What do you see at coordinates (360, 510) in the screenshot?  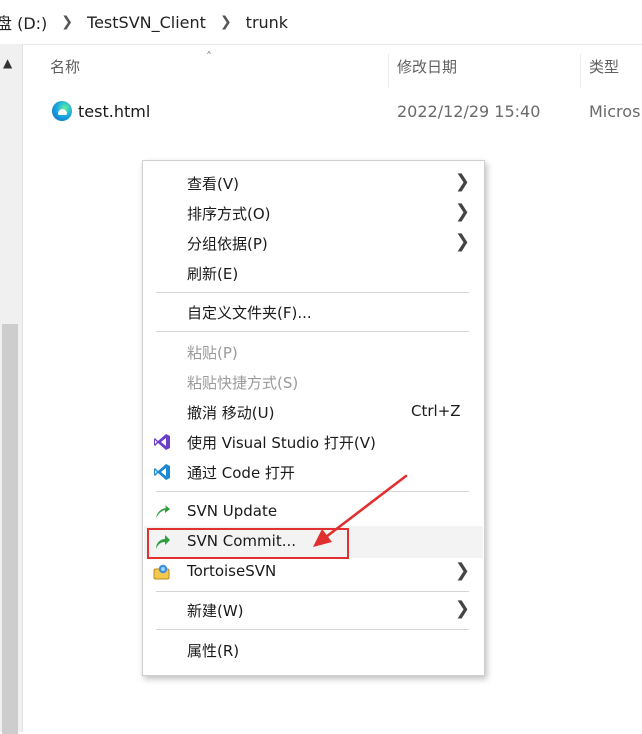 I see `annotation-arrow-icon` at bounding box center [360, 510].